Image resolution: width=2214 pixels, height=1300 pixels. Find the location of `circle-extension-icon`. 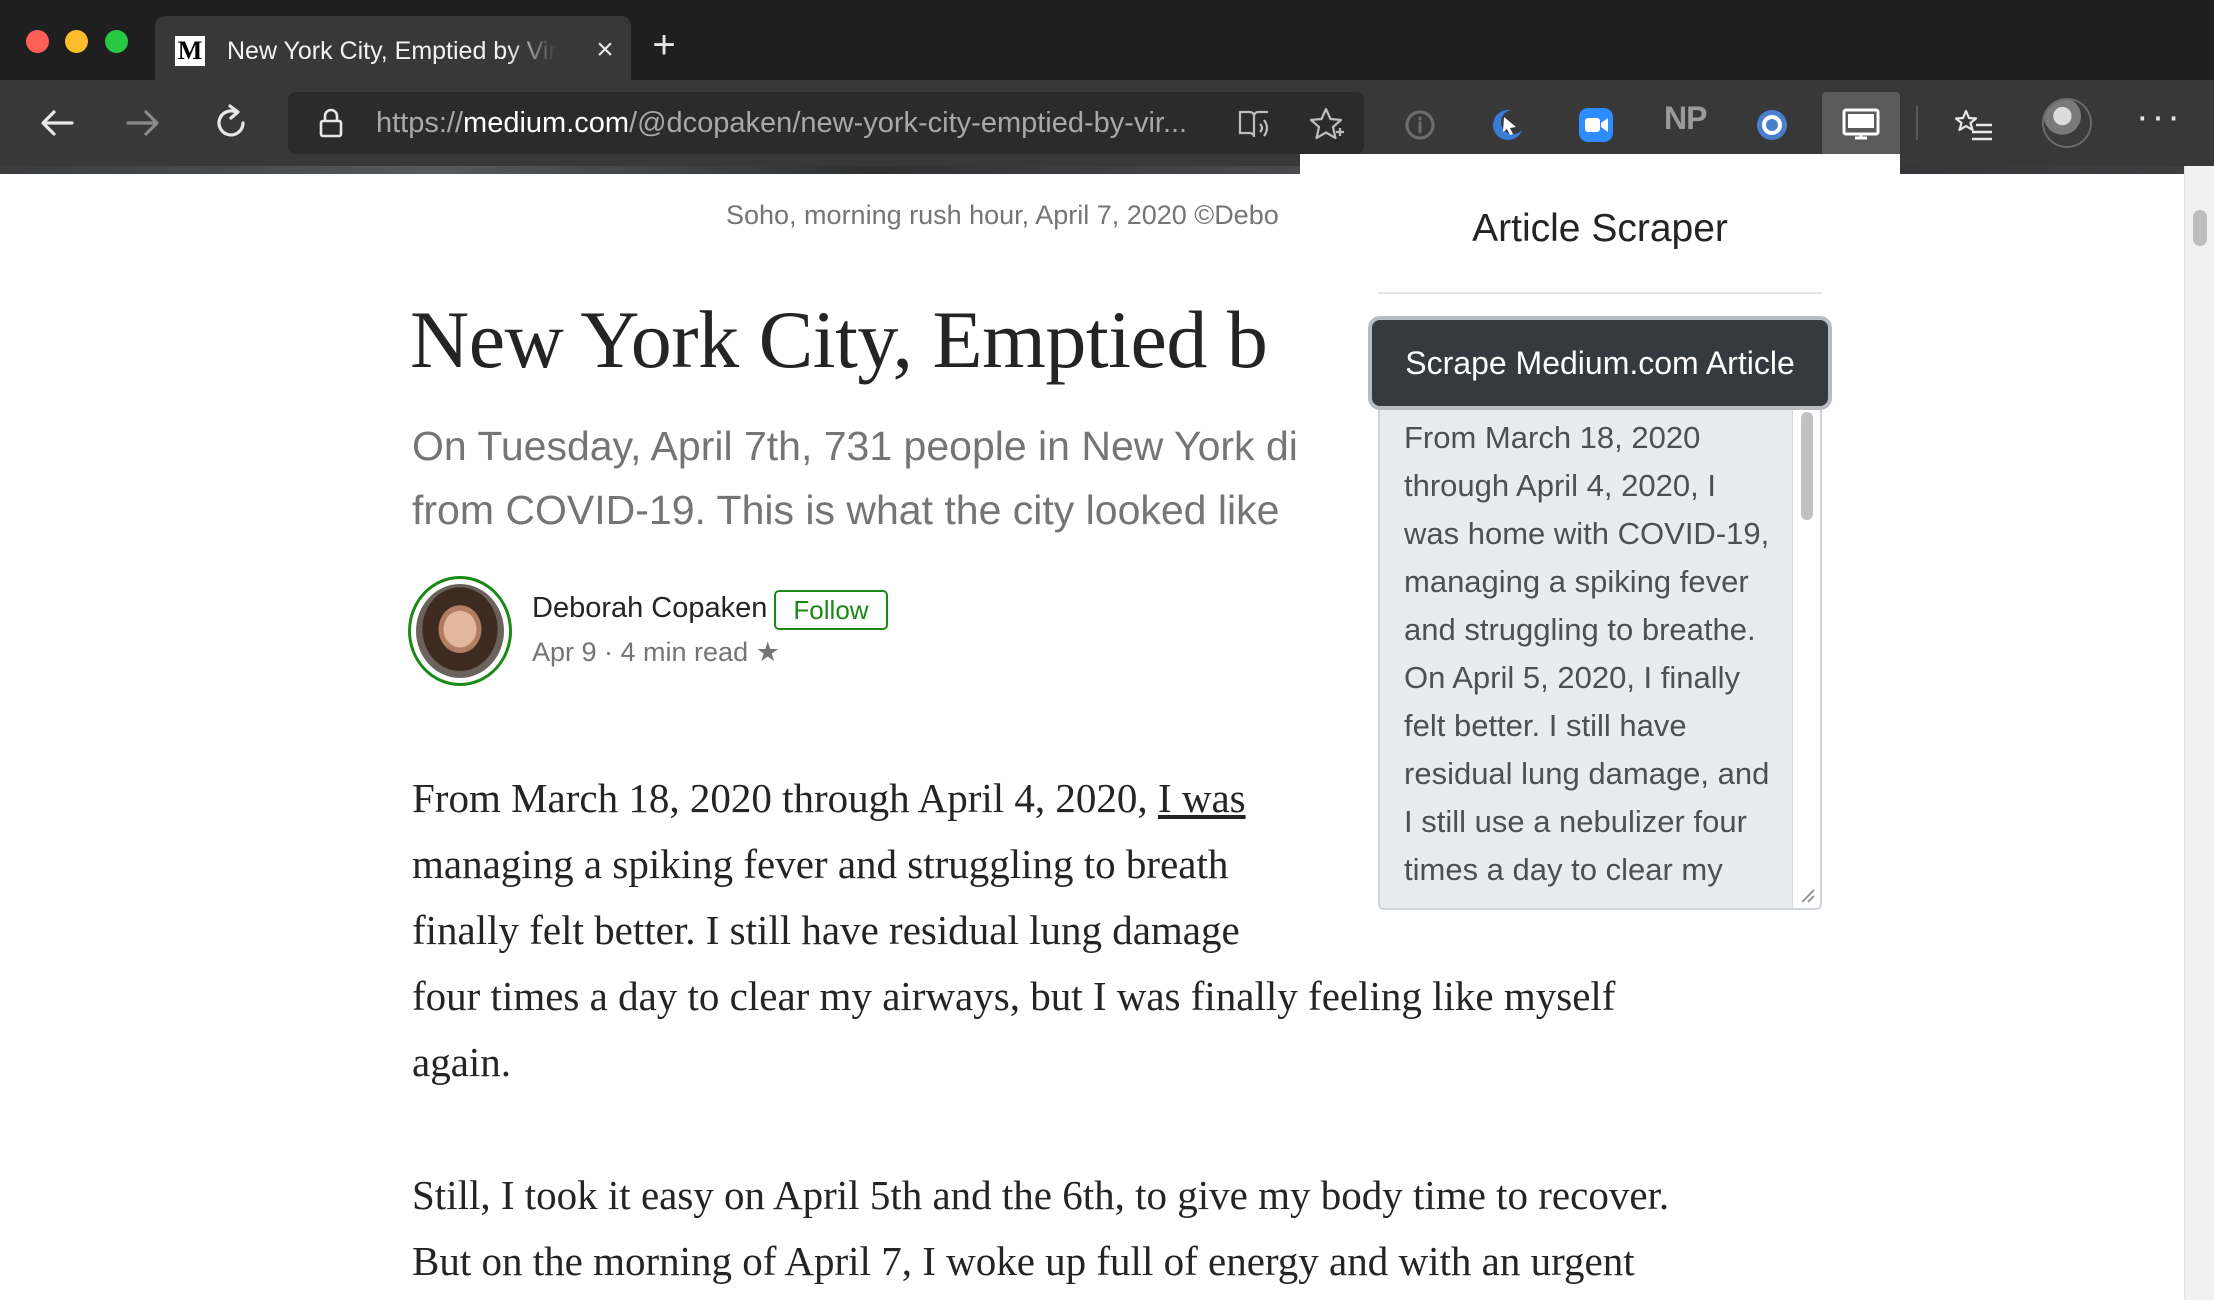

circle-extension-icon is located at coordinates (1772, 125).